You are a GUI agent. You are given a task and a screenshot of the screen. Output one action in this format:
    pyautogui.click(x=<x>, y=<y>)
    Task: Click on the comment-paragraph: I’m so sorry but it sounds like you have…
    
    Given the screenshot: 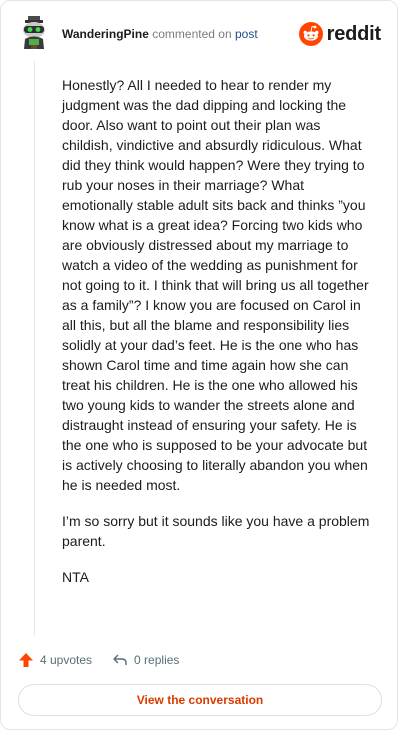 What is the action you would take?
    pyautogui.click(x=216, y=531)
    